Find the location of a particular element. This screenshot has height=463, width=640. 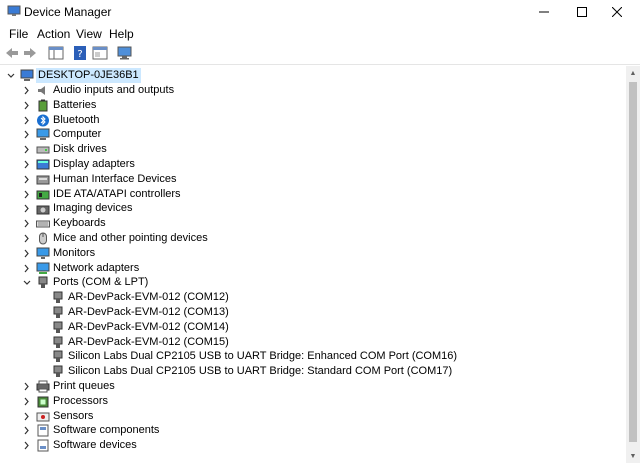

tree-port-label: AR-DevPack-EVM-012 (COM15) is located at coordinates (148, 341).